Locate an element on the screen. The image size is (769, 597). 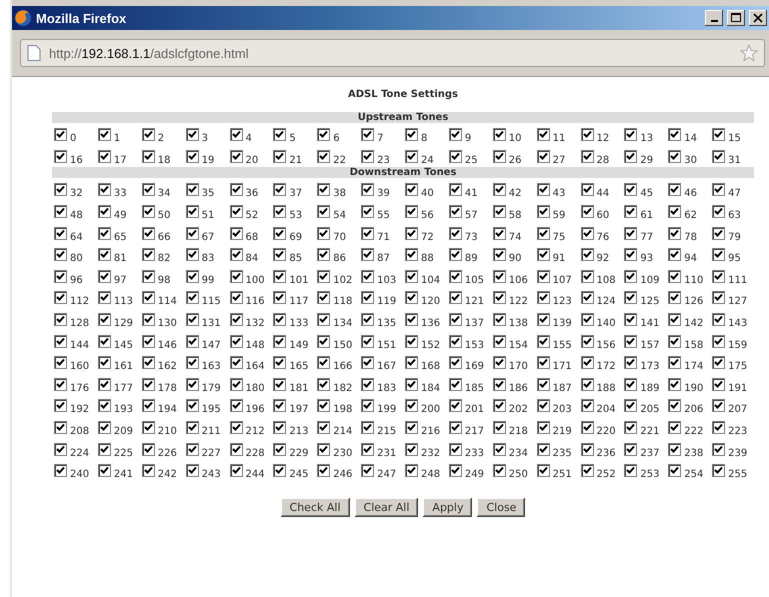
maximize-button is located at coordinates (736, 18).